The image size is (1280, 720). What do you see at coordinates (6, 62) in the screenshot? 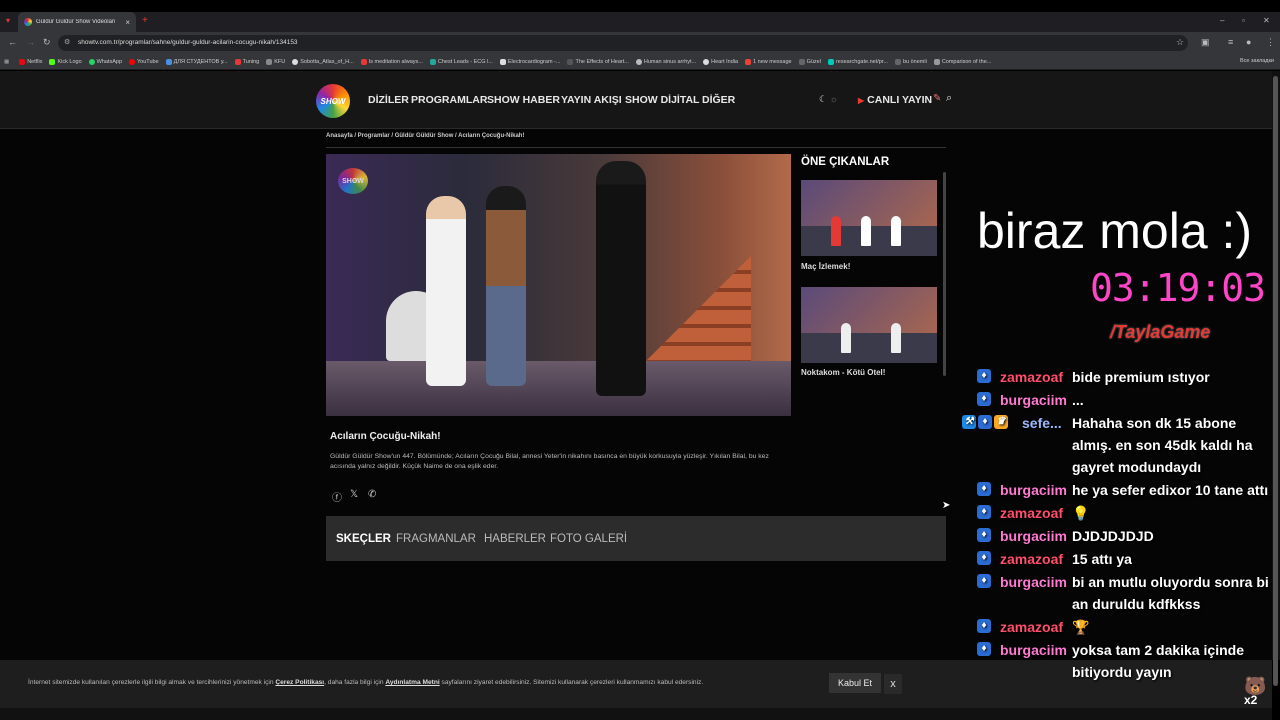
I see `apps-icon: ▦` at bounding box center [6, 62].